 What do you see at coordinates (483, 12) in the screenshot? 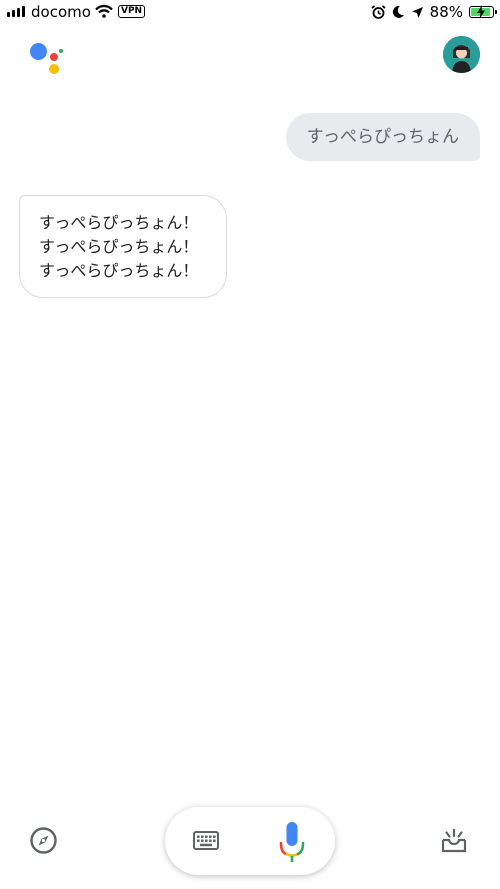
I see `battery-charging-icon` at bounding box center [483, 12].